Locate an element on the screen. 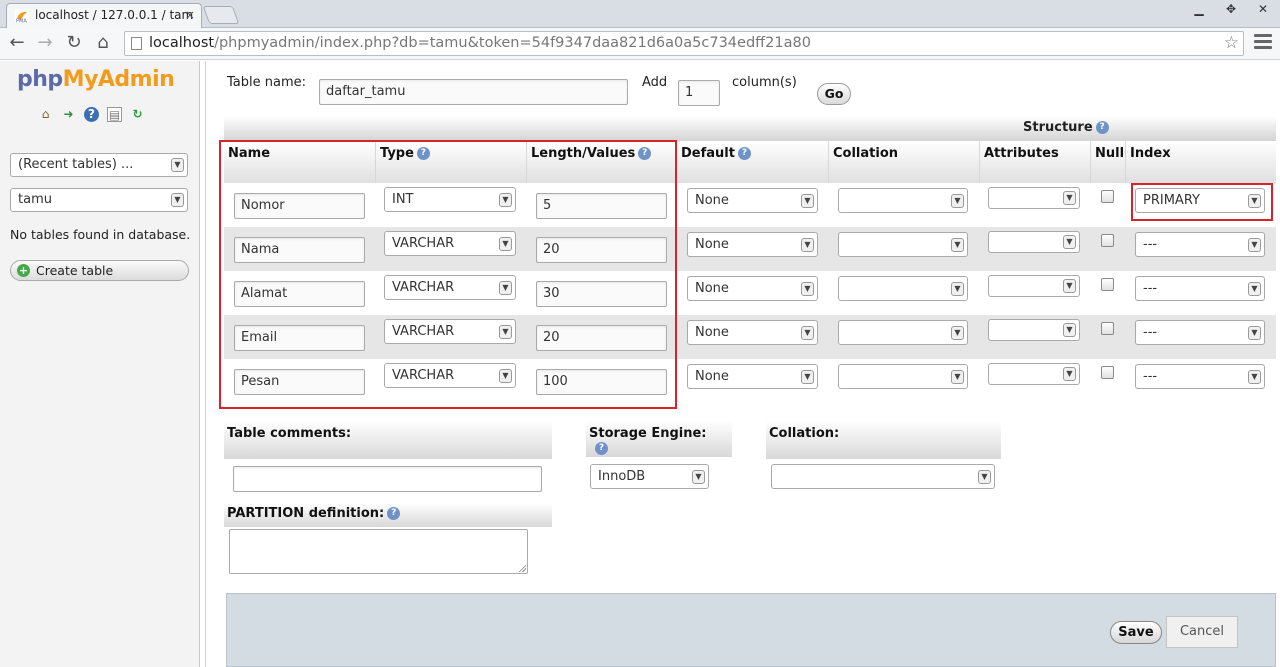 This screenshot has width=1280, height=667. partition-definition-textarea is located at coordinates (378, 551).